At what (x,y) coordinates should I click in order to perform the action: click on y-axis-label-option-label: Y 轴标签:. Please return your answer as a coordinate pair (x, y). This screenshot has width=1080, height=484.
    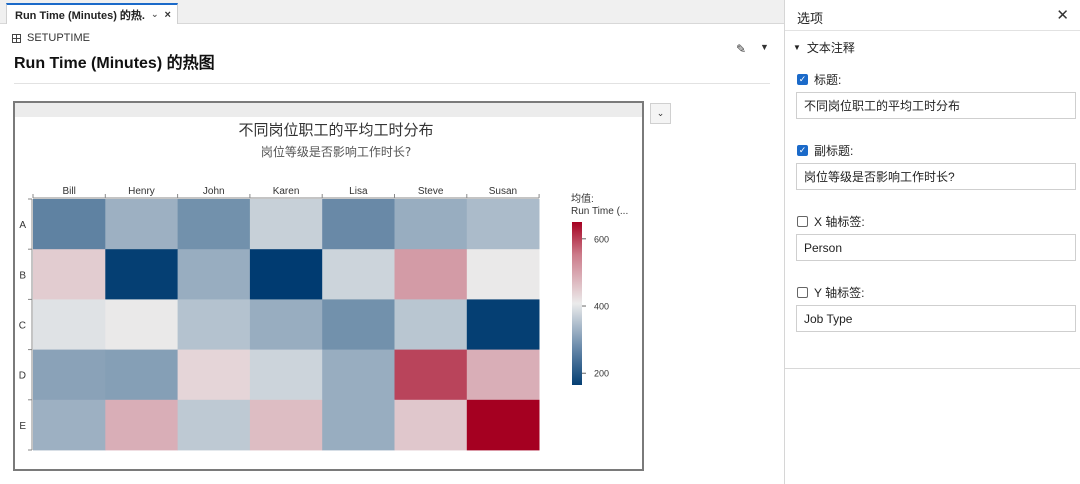
    Looking at the image, I should click on (839, 293).